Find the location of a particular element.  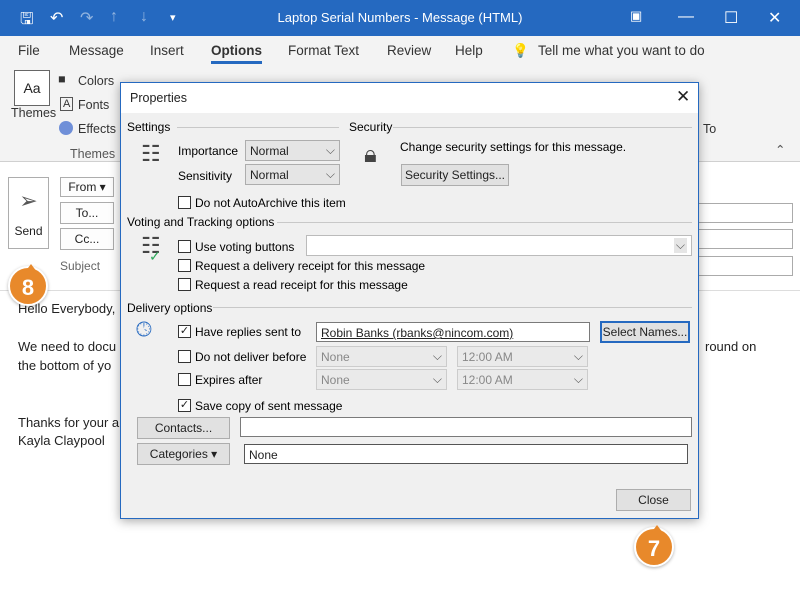

save-copy-checkbox: ✓ is located at coordinates (184, 405).